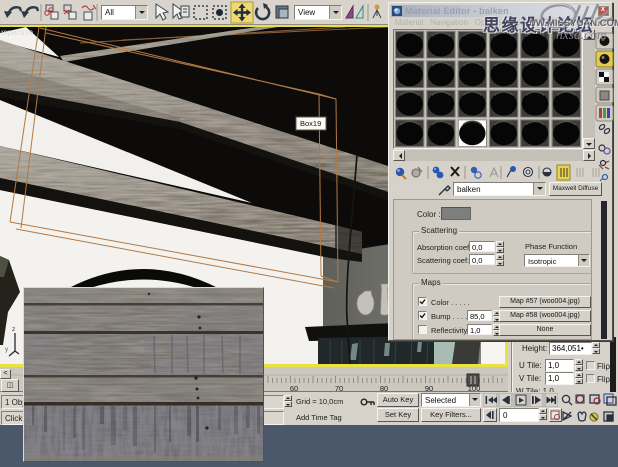 The width and height of the screenshot is (618, 467). I want to click on svg-text: 70, so click(339, 388).